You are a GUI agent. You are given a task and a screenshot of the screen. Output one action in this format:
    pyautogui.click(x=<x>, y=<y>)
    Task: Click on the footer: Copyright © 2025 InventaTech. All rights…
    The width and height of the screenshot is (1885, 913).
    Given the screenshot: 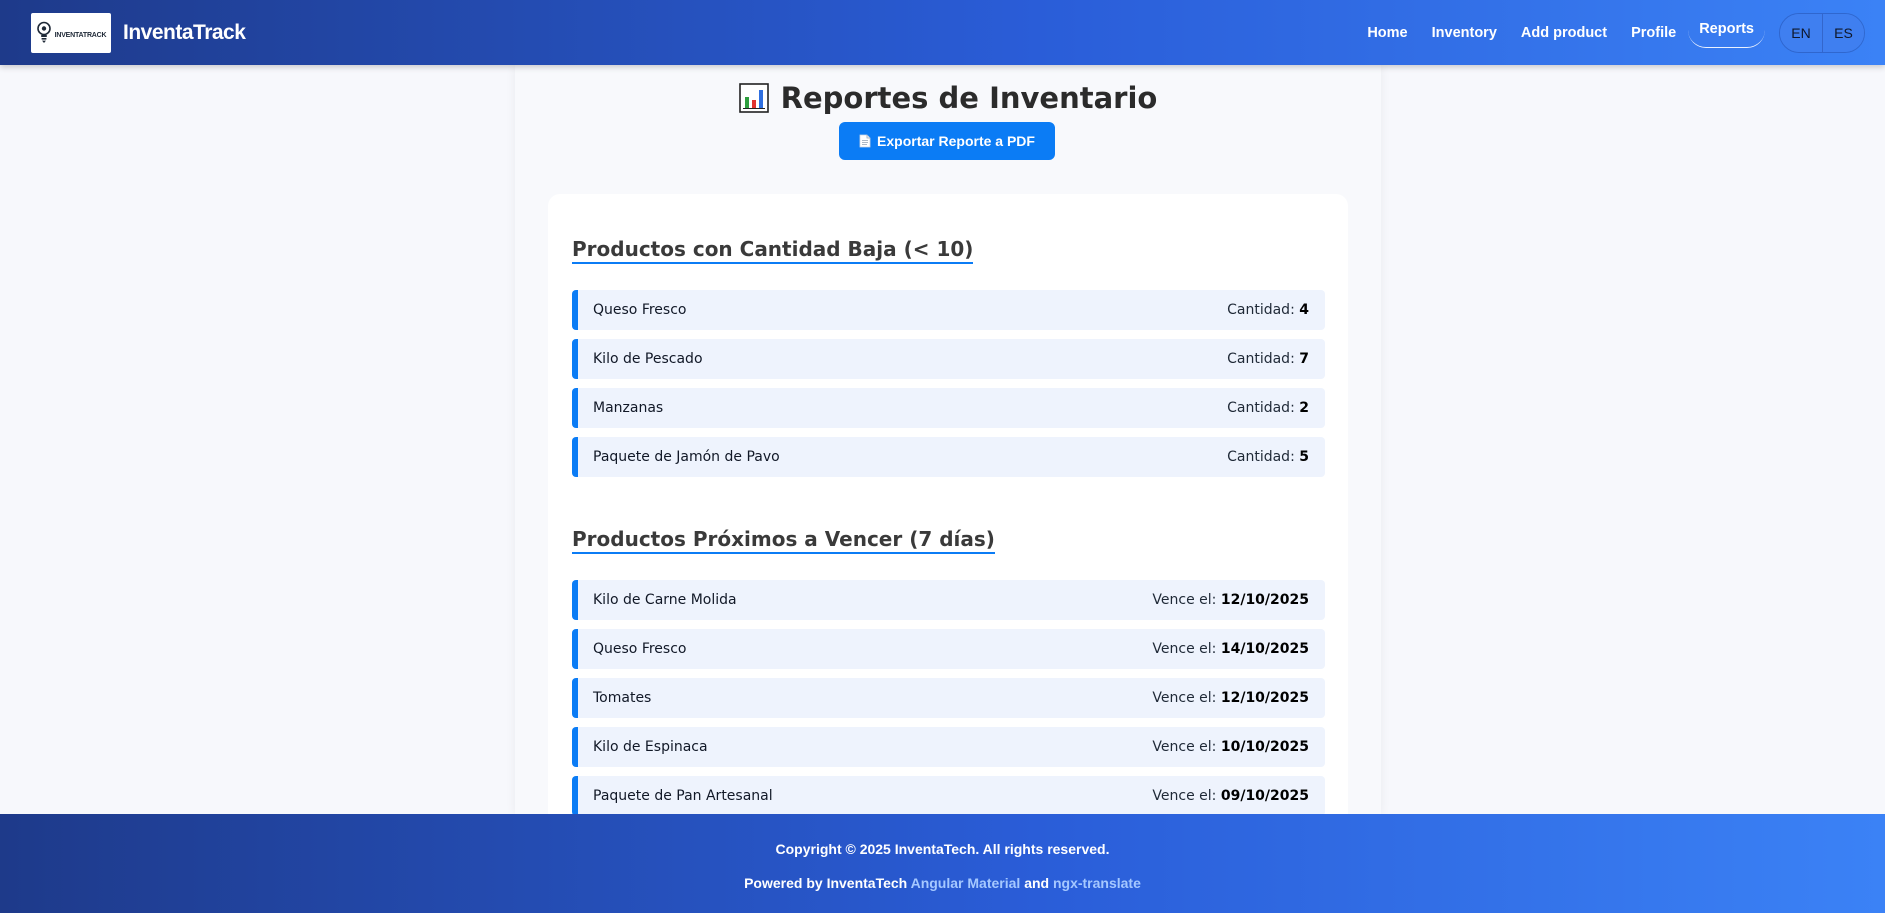 What is the action you would take?
    pyautogui.click(x=942, y=863)
    